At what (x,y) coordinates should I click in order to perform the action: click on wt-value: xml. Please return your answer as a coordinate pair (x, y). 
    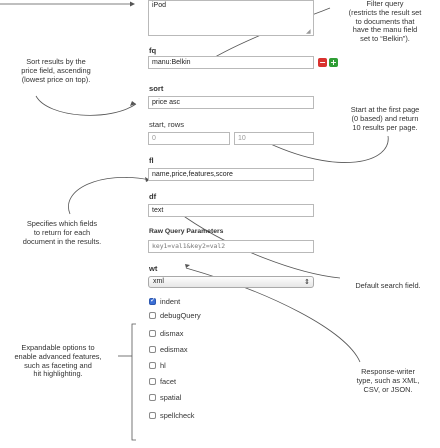
    Looking at the image, I should click on (158, 281).